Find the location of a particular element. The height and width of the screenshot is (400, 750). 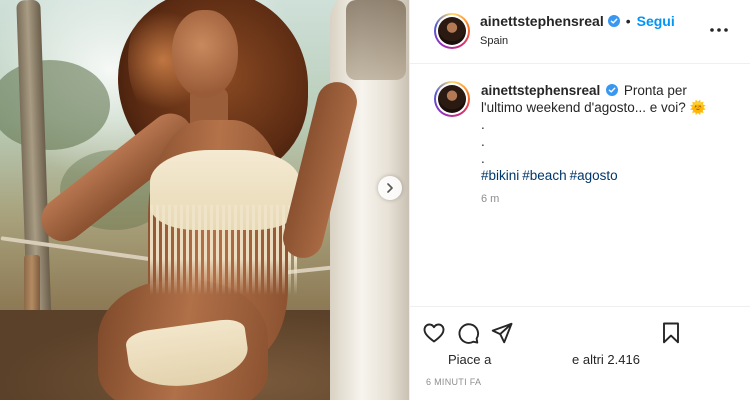

author-avatar is located at coordinates (452, 31).